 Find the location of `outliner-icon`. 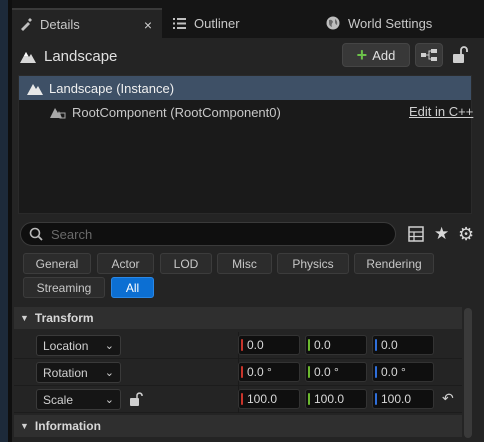

outliner-icon is located at coordinates (179, 23).